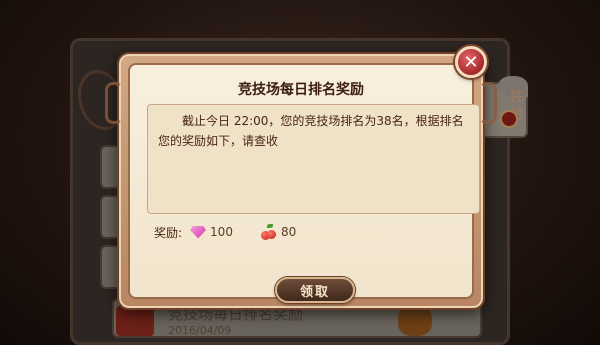  I want to click on background-mail-date: 2016/04/09, so click(200, 330).